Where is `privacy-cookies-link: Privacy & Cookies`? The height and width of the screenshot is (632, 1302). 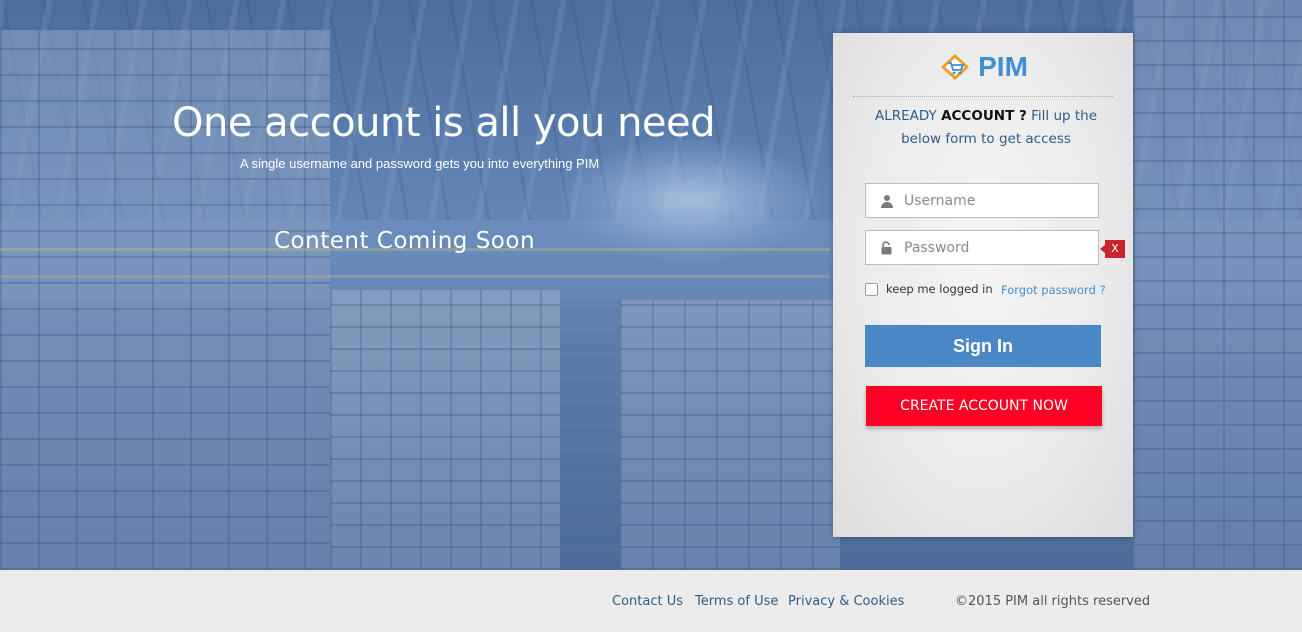
privacy-cookies-link: Privacy & Cookies is located at coordinates (846, 601).